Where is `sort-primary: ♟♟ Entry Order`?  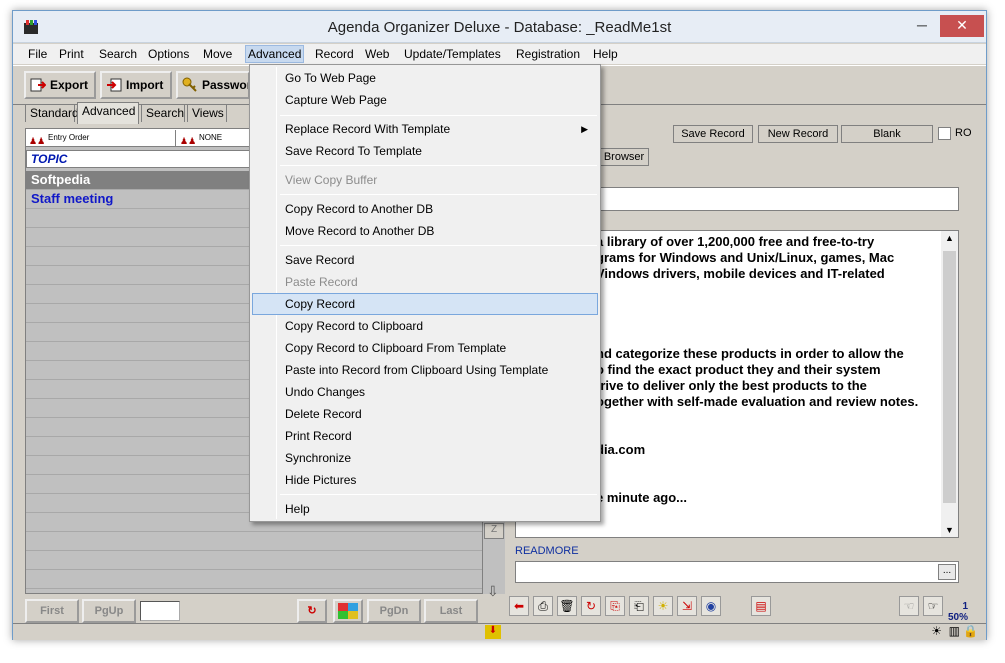
sort-primary: ♟♟ Entry Order is located at coordinates (101, 138).